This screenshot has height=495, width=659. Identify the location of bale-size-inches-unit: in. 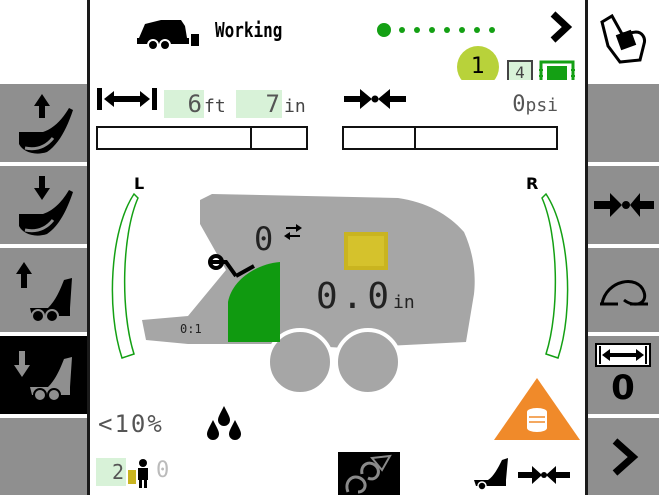
(295, 106).